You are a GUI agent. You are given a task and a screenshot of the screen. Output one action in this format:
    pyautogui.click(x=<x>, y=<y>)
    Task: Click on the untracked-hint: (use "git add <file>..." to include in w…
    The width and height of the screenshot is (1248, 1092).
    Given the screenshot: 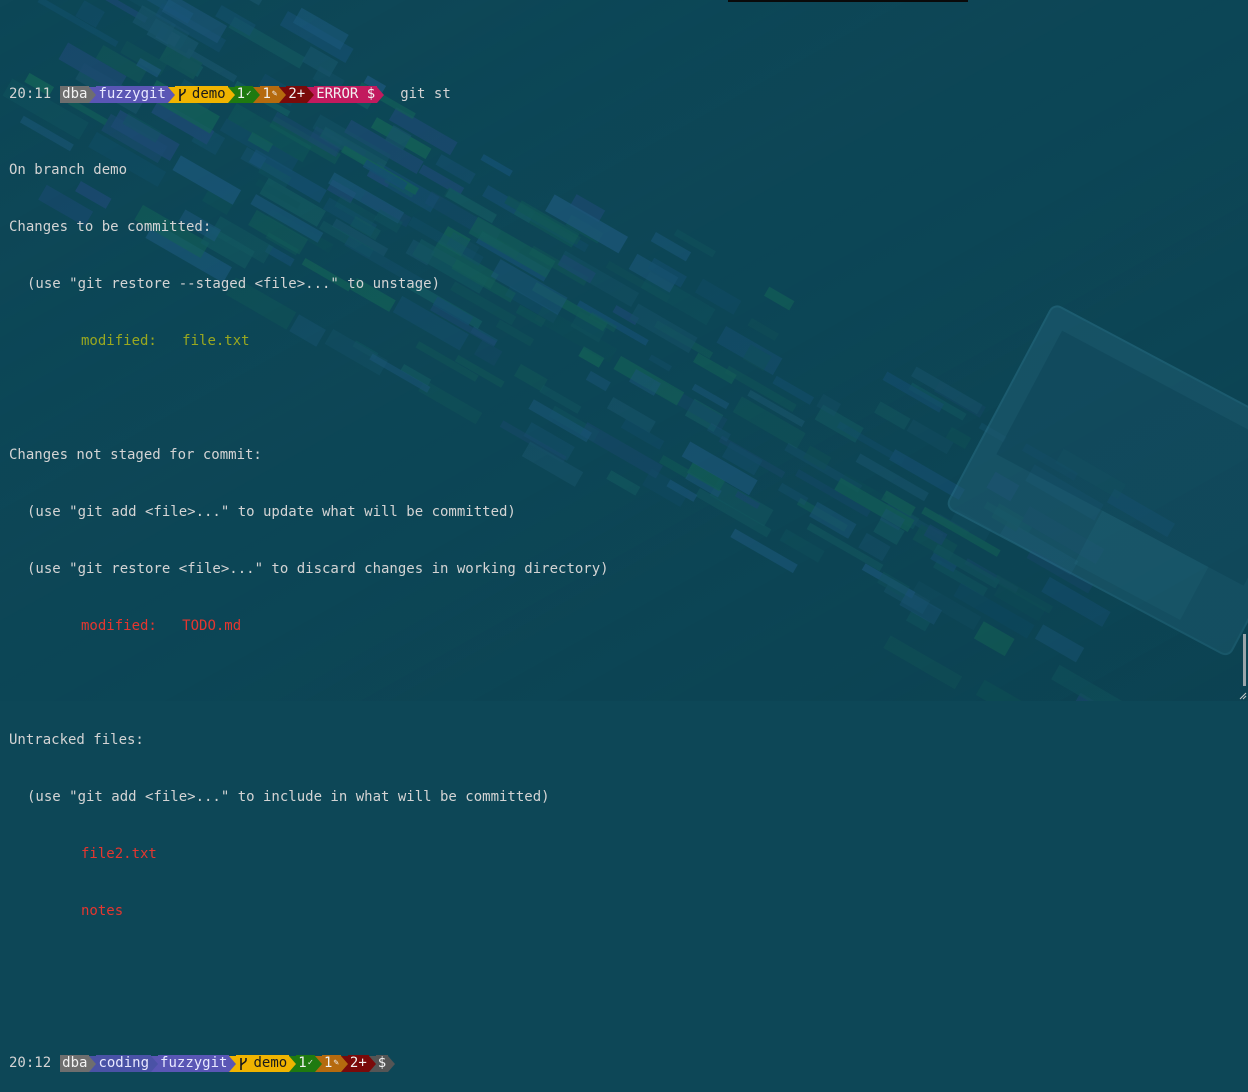 What is the action you would take?
    pyautogui.click(x=288, y=797)
    